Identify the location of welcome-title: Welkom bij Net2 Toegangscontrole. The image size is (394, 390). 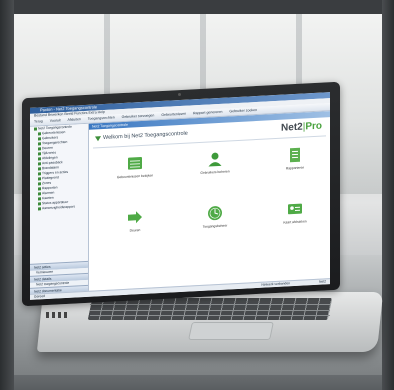
(145, 136).